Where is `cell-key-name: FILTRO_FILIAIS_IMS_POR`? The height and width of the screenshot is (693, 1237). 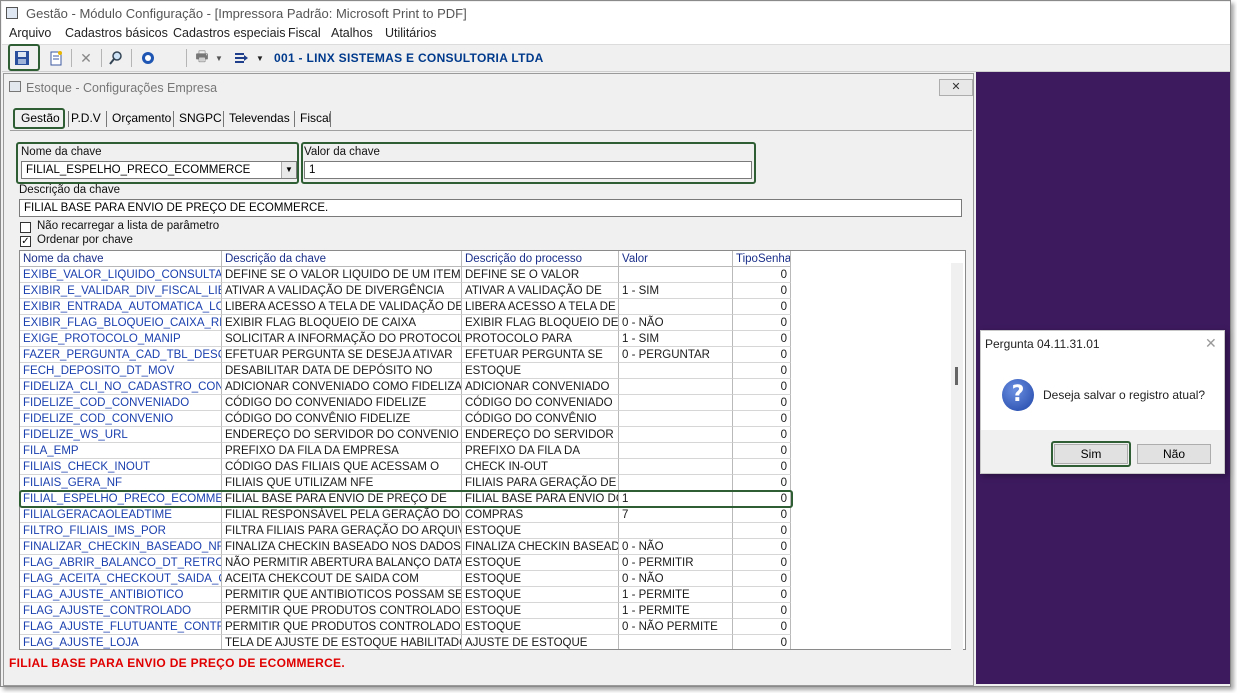
cell-key-name: FILTRO_FILIAIS_IMS_POR is located at coordinates (121, 531).